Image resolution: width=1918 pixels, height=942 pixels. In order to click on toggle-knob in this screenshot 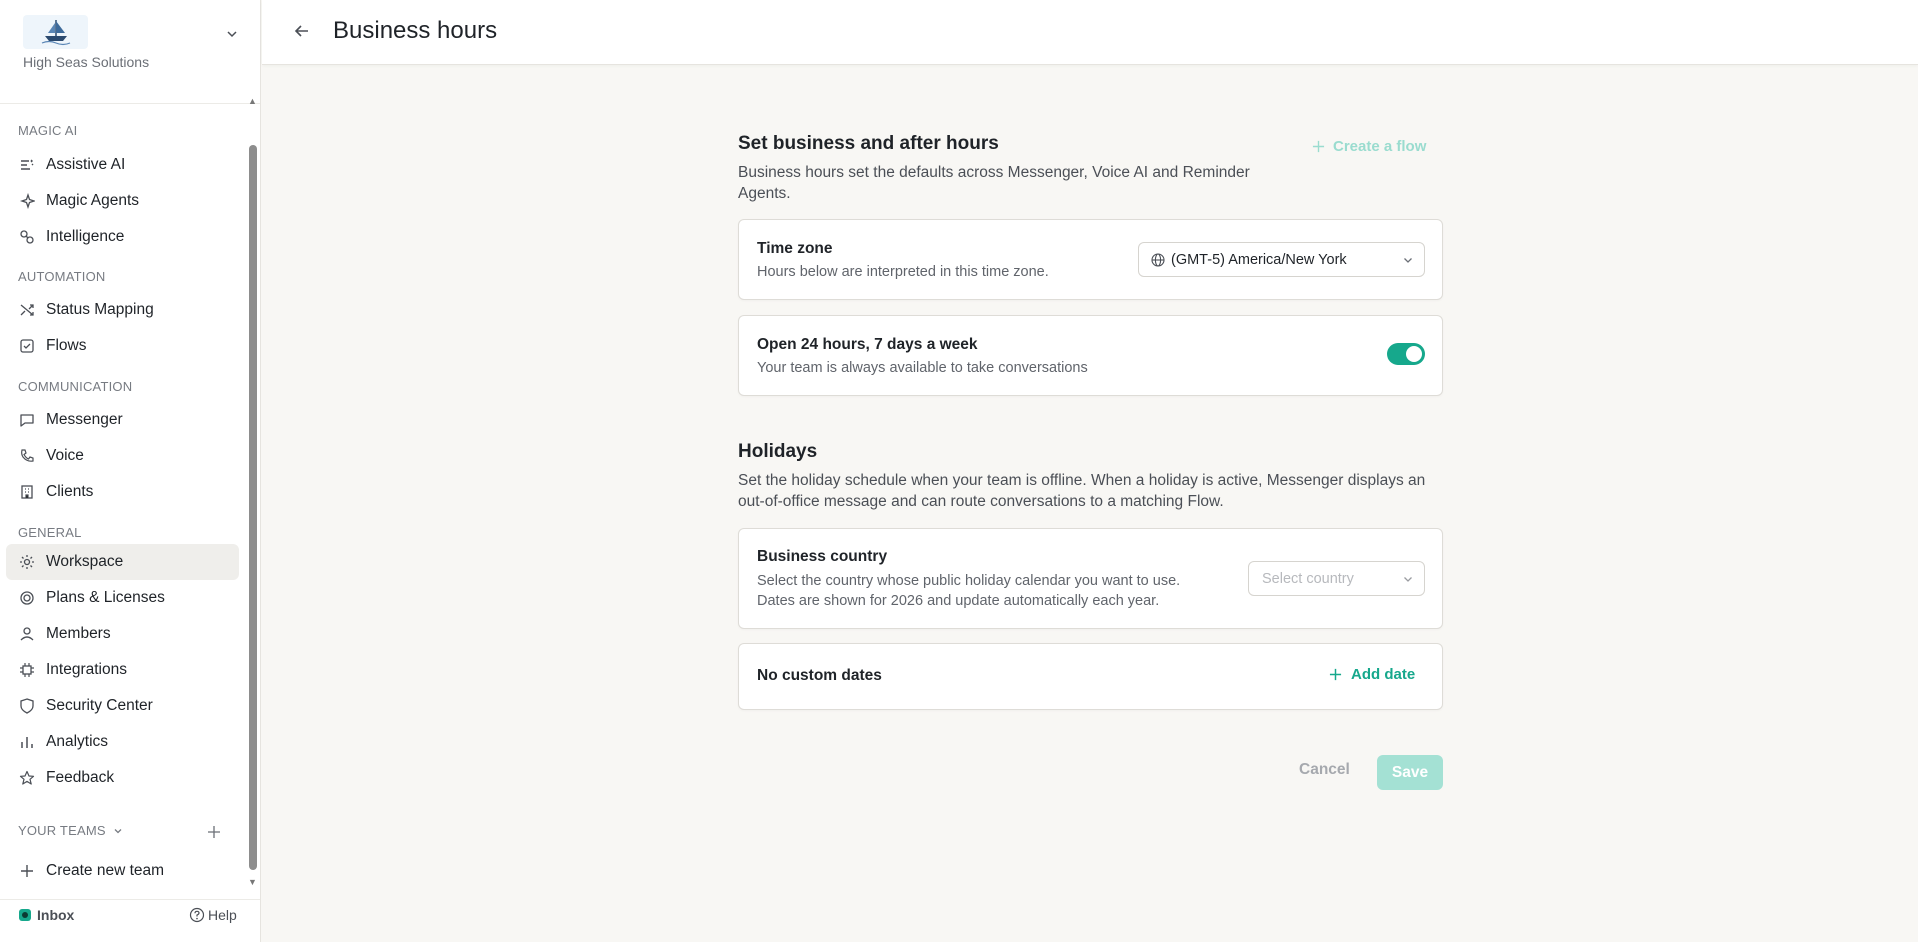, I will do `click(1414, 354)`.